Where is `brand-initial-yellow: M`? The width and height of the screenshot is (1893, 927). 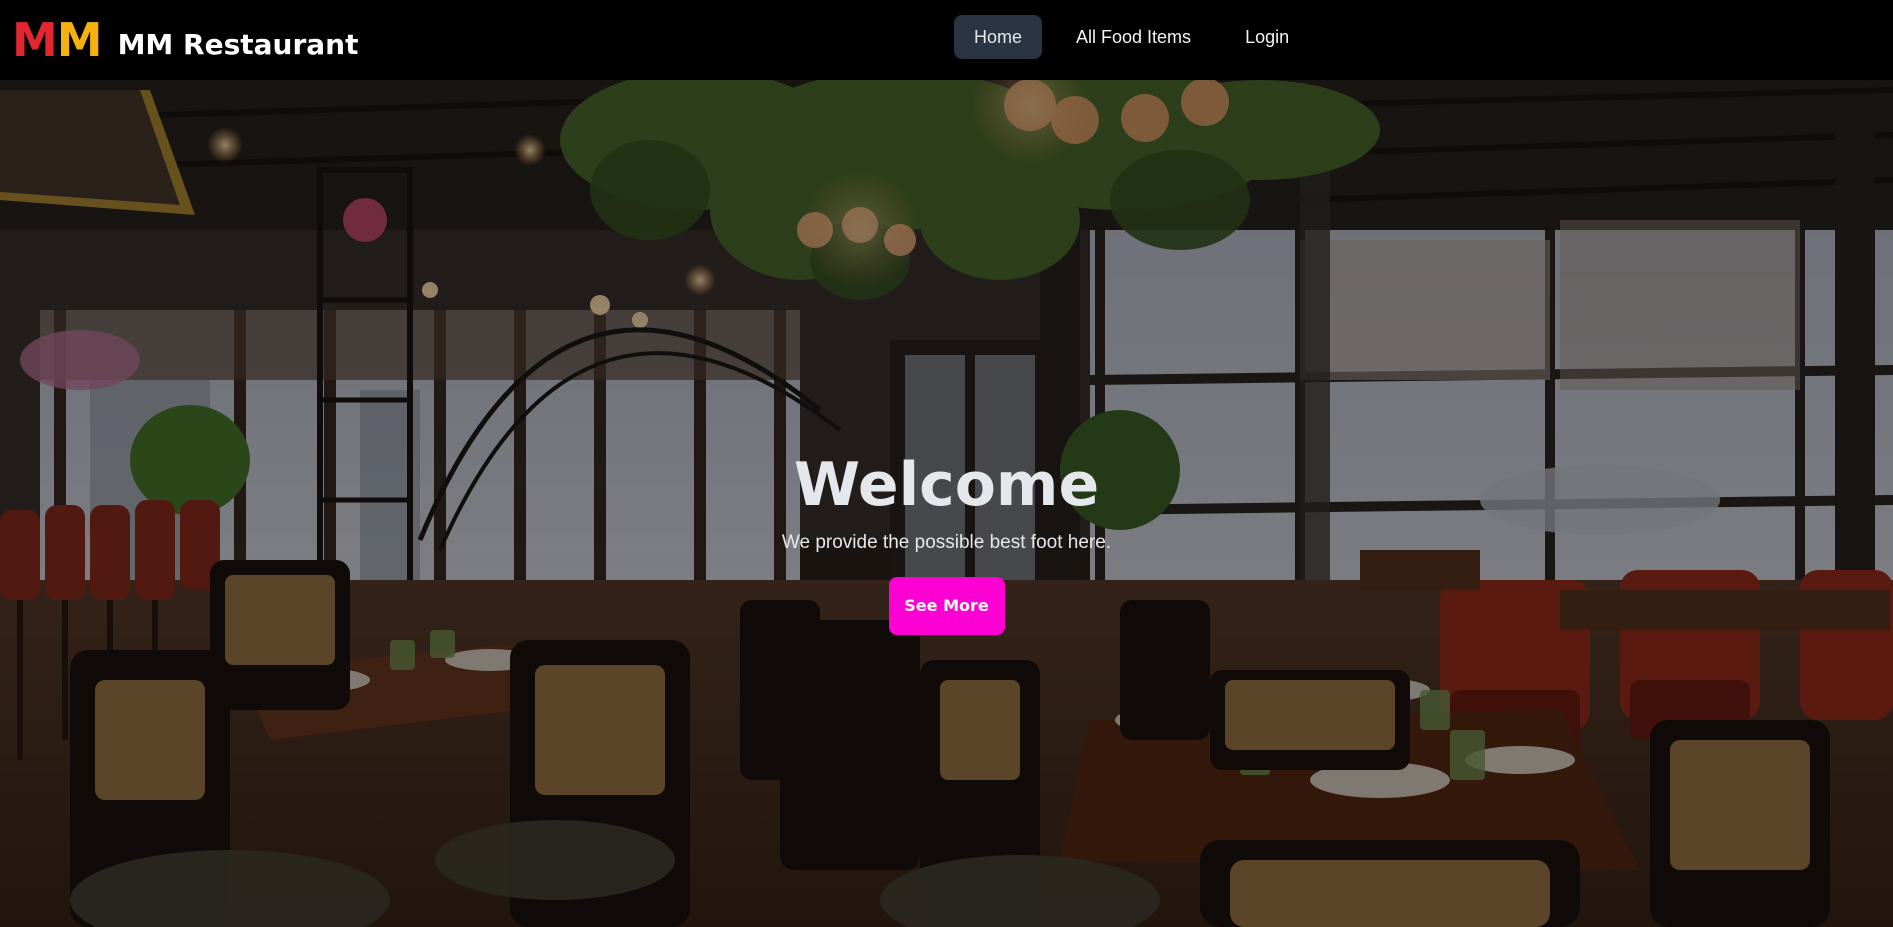
brand-initial-yellow: M is located at coordinates (79, 40).